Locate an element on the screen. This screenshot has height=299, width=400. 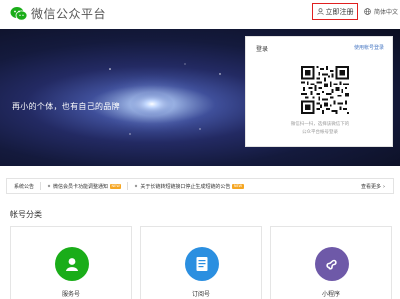
document-icon is located at coordinates (202, 264).